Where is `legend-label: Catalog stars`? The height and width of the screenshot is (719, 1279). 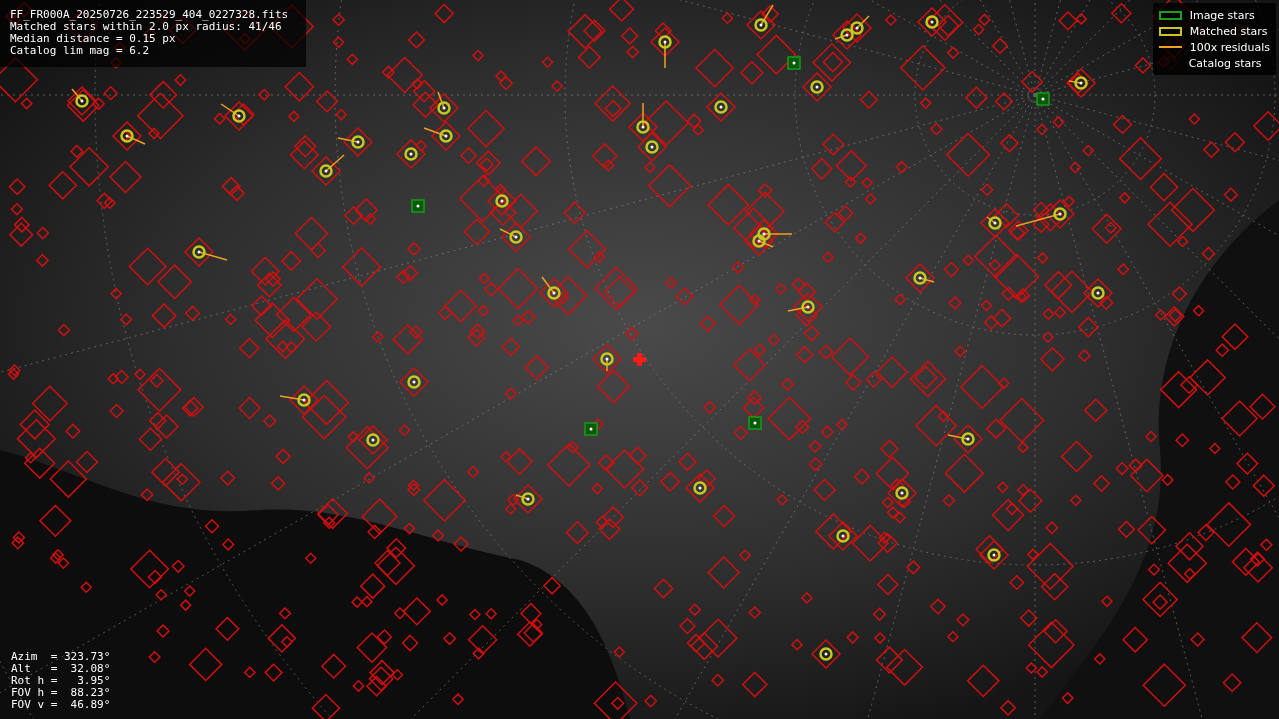
legend-label: Catalog stars is located at coordinates (1225, 63).